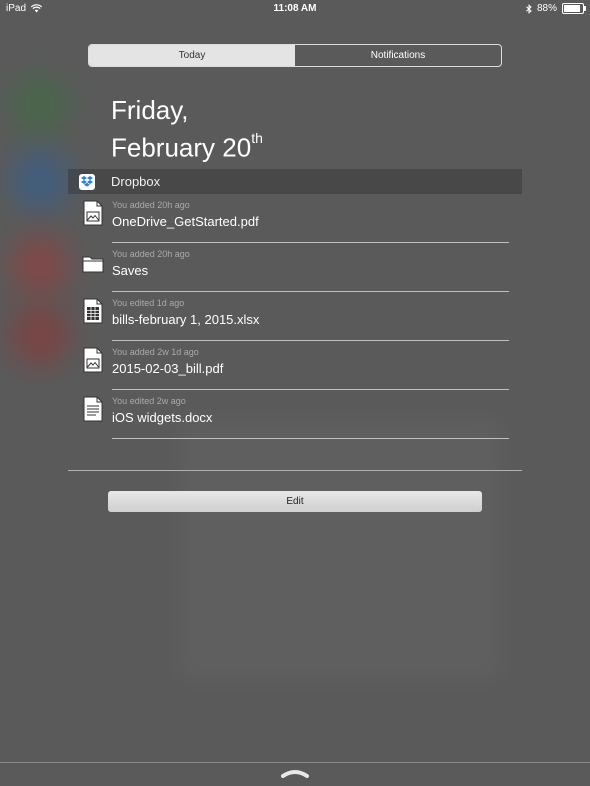  I want to click on date-month-day: February 20th, so click(187, 145).